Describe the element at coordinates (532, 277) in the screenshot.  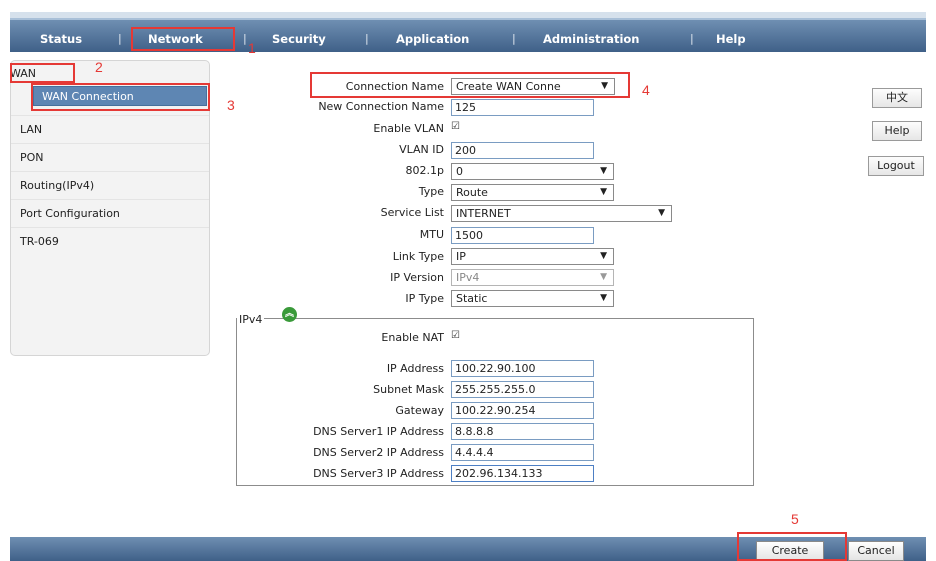
I see `ip-version-select: IPv4 ▼` at that location.